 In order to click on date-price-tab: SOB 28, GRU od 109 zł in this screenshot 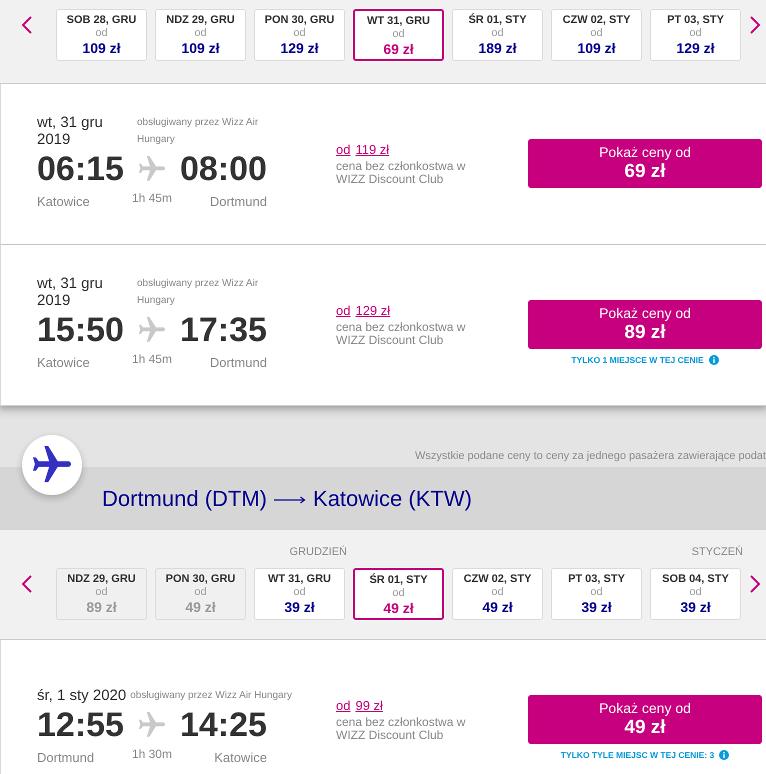, I will do `click(101, 35)`.